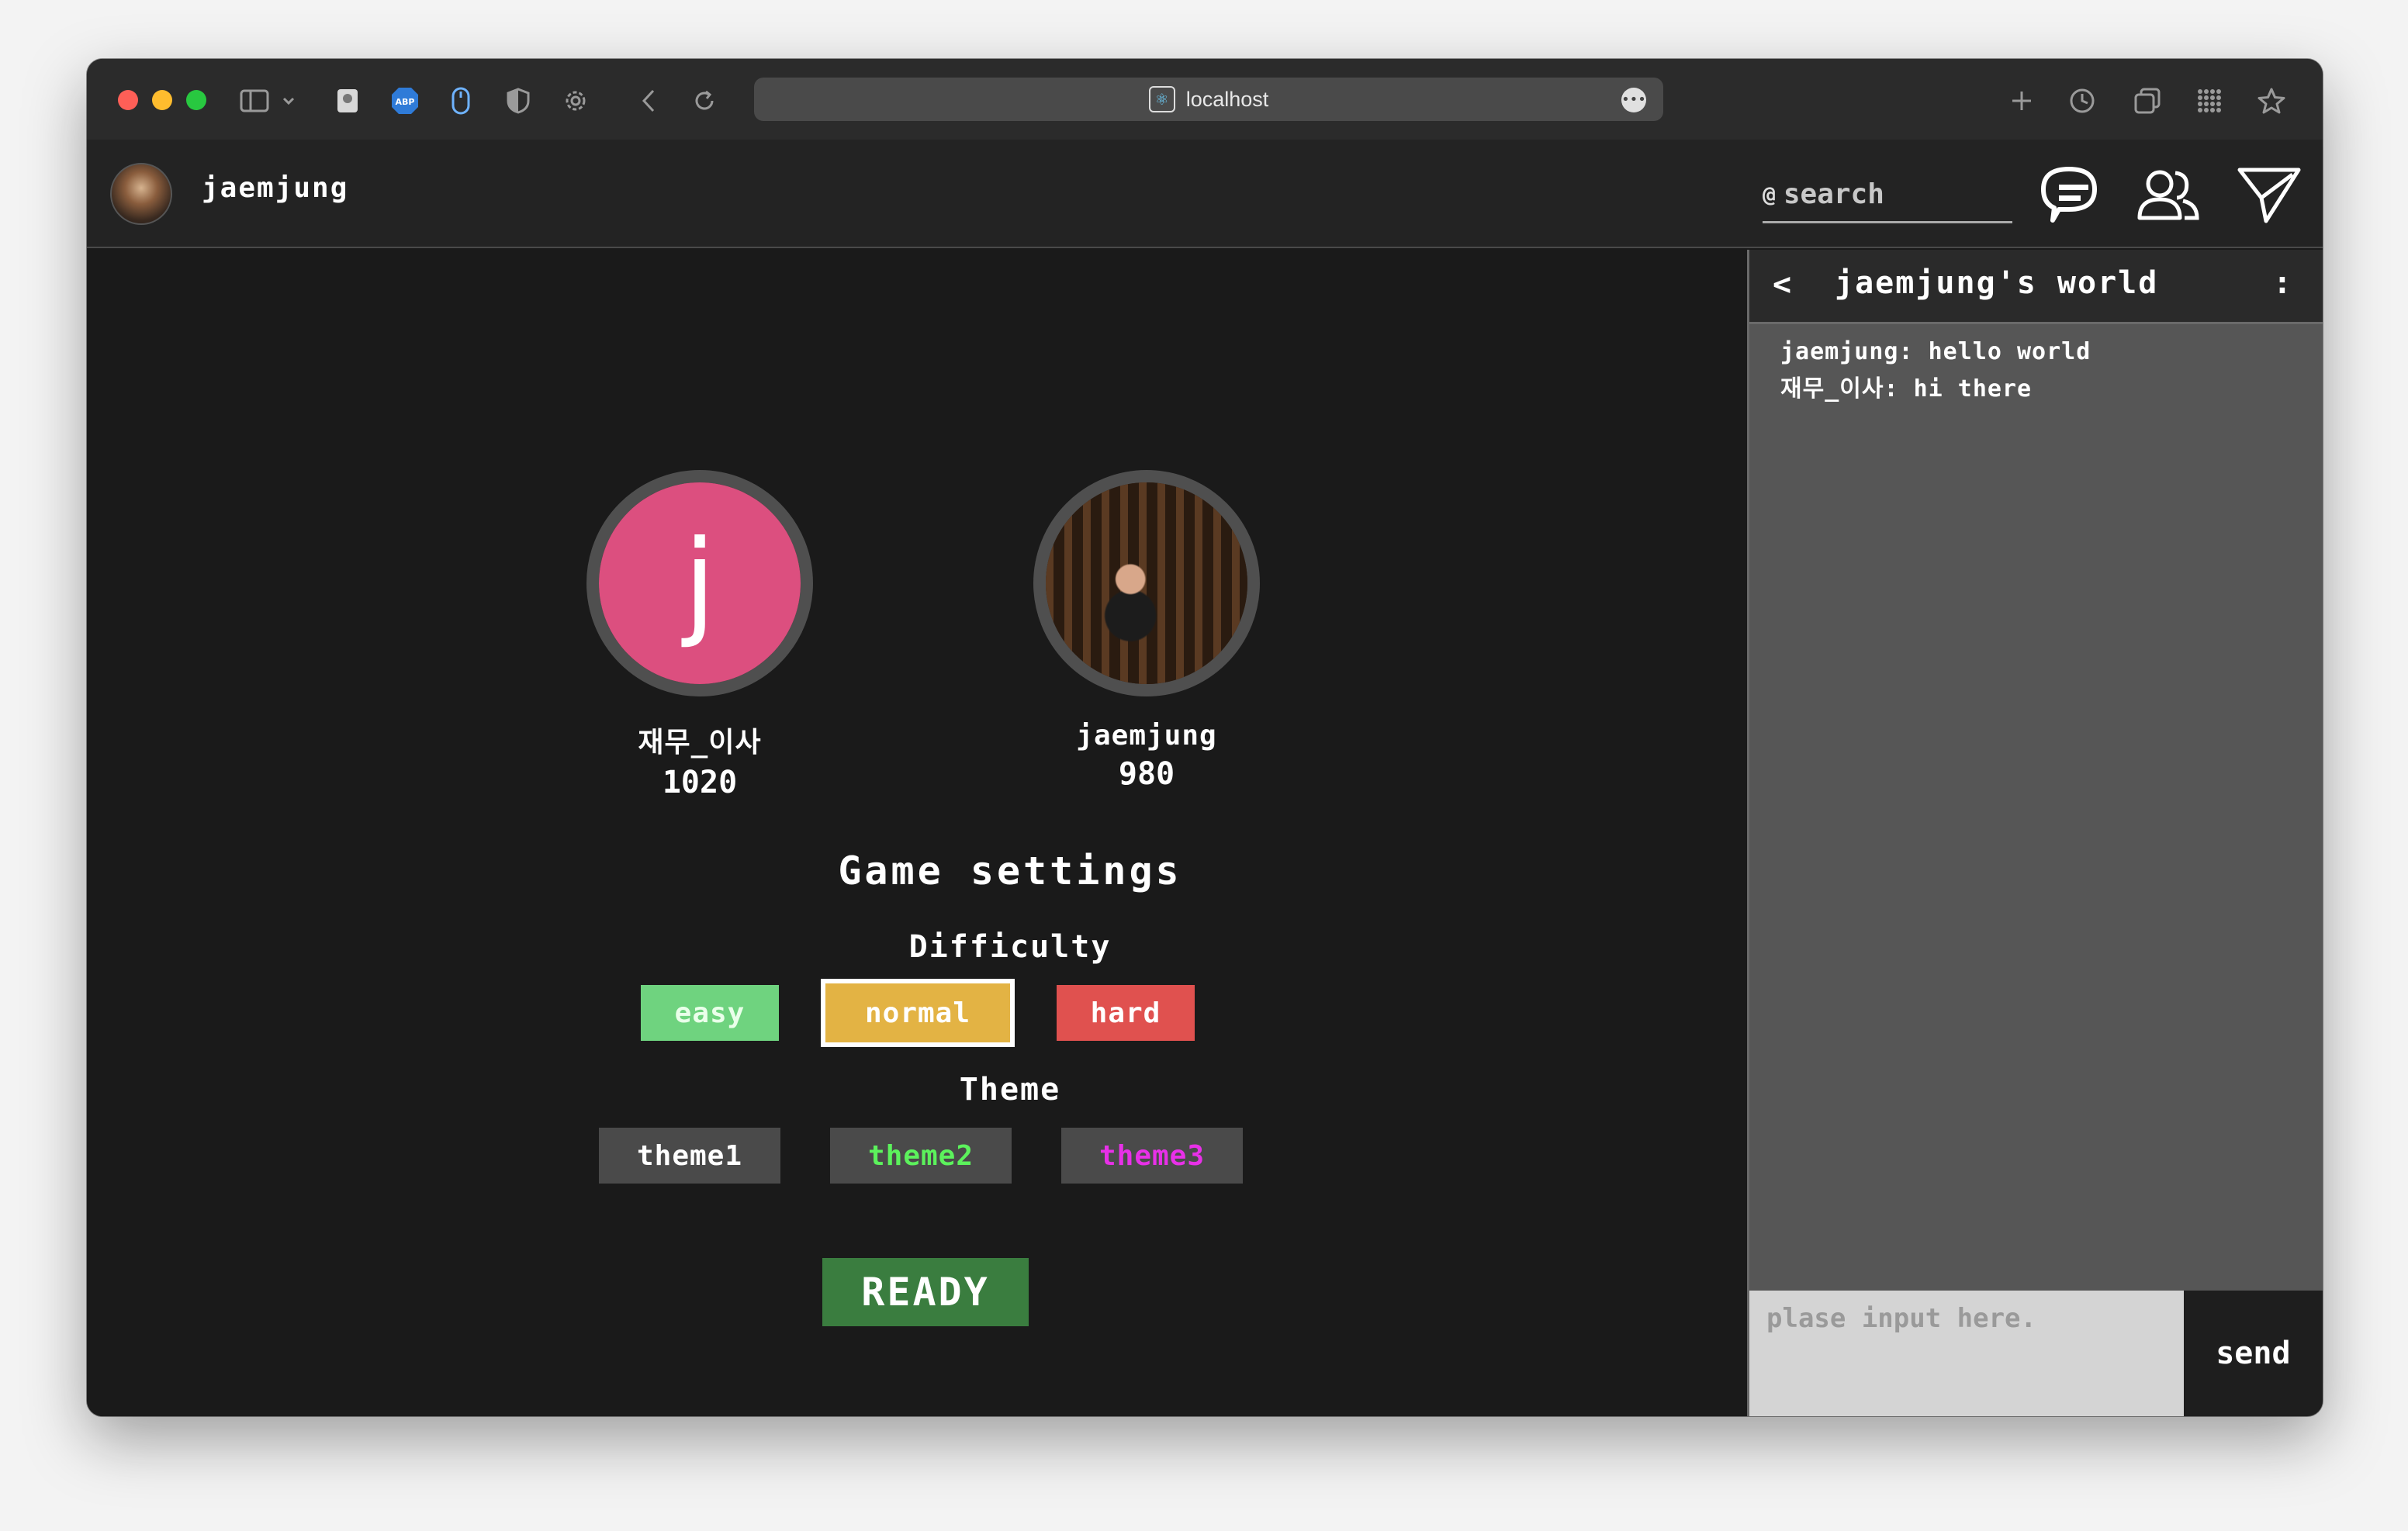 This screenshot has width=2408, height=1531. I want to click on player-score: 980, so click(1146, 774).